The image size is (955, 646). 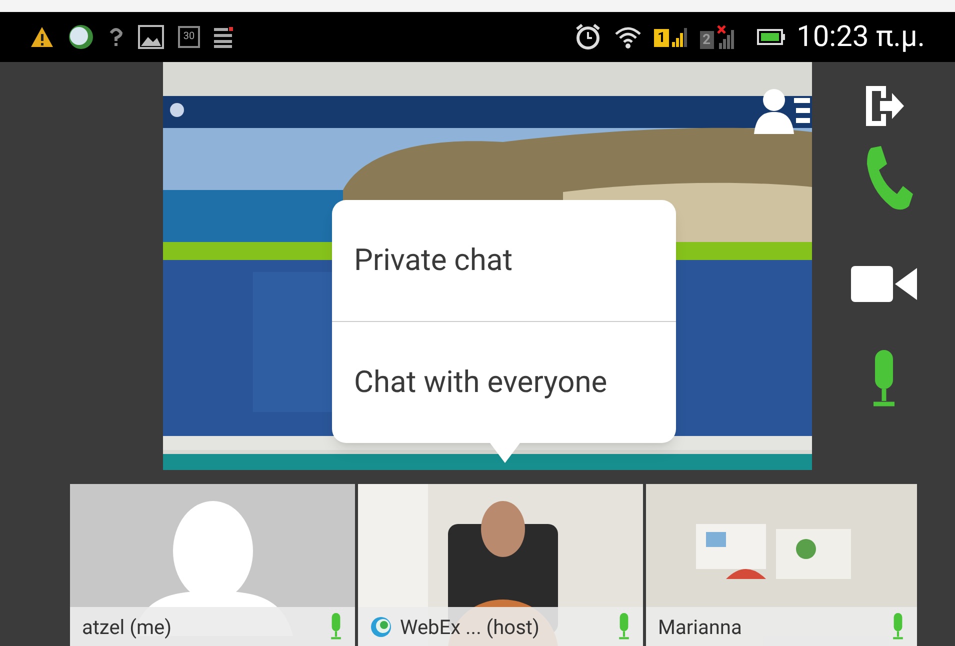 I want to click on exit-icon, so click(x=884, y=106).